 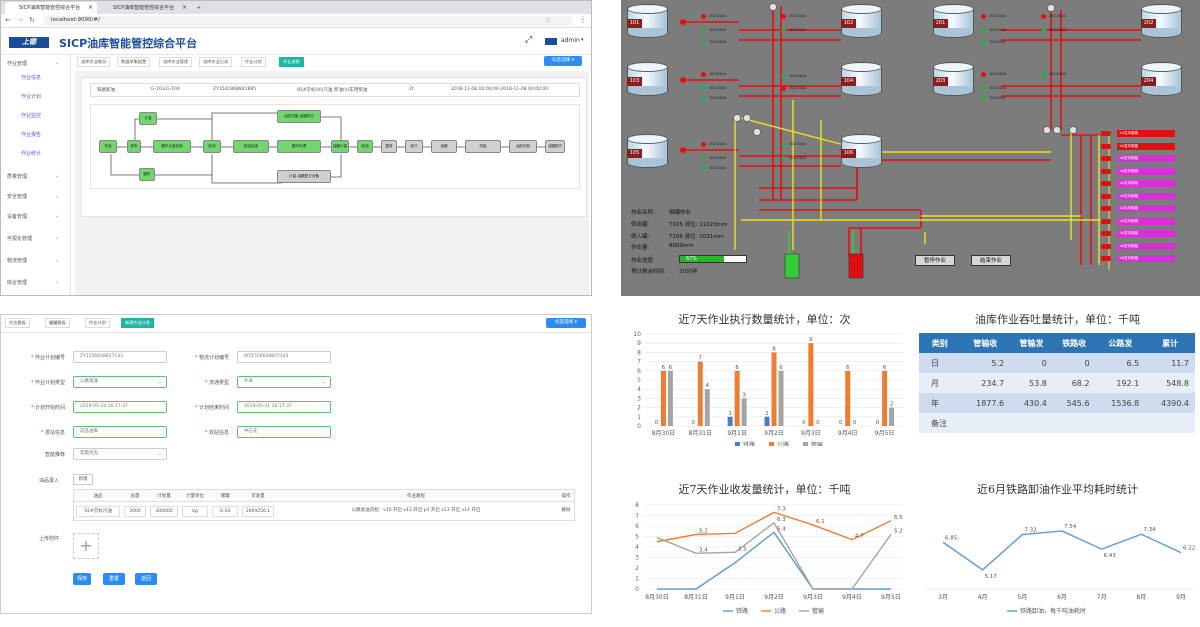 I want to click on oil-tank: 103, so click(x=647, y=80).